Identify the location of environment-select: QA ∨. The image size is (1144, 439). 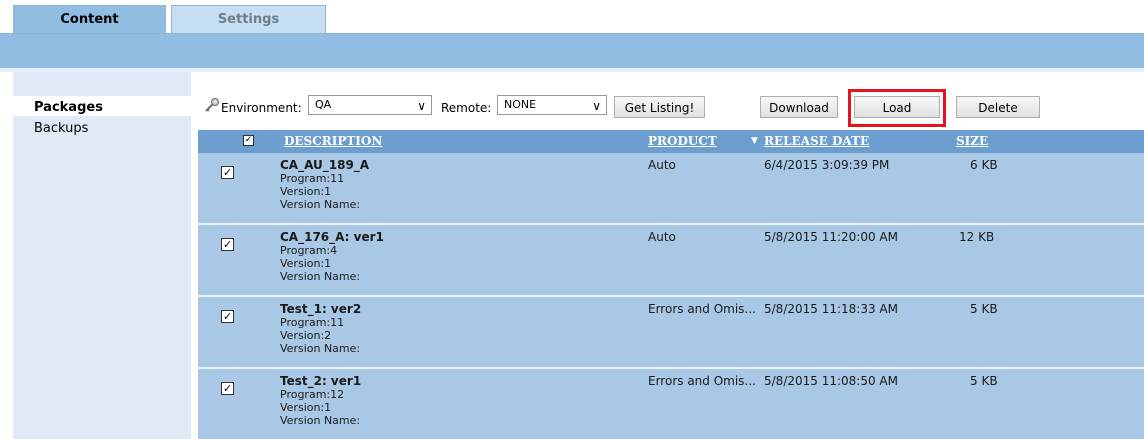
(370, 105).